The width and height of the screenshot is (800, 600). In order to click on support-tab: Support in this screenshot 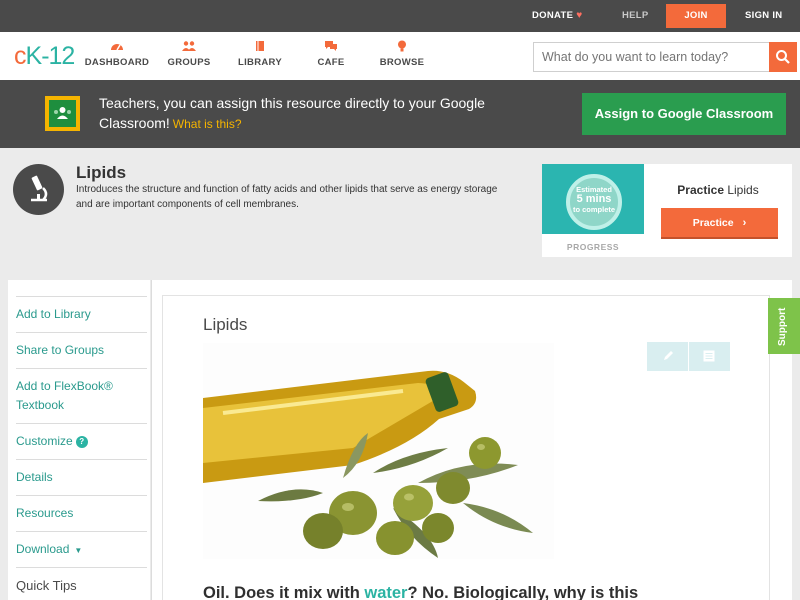, I will do `click(784, 326)`.